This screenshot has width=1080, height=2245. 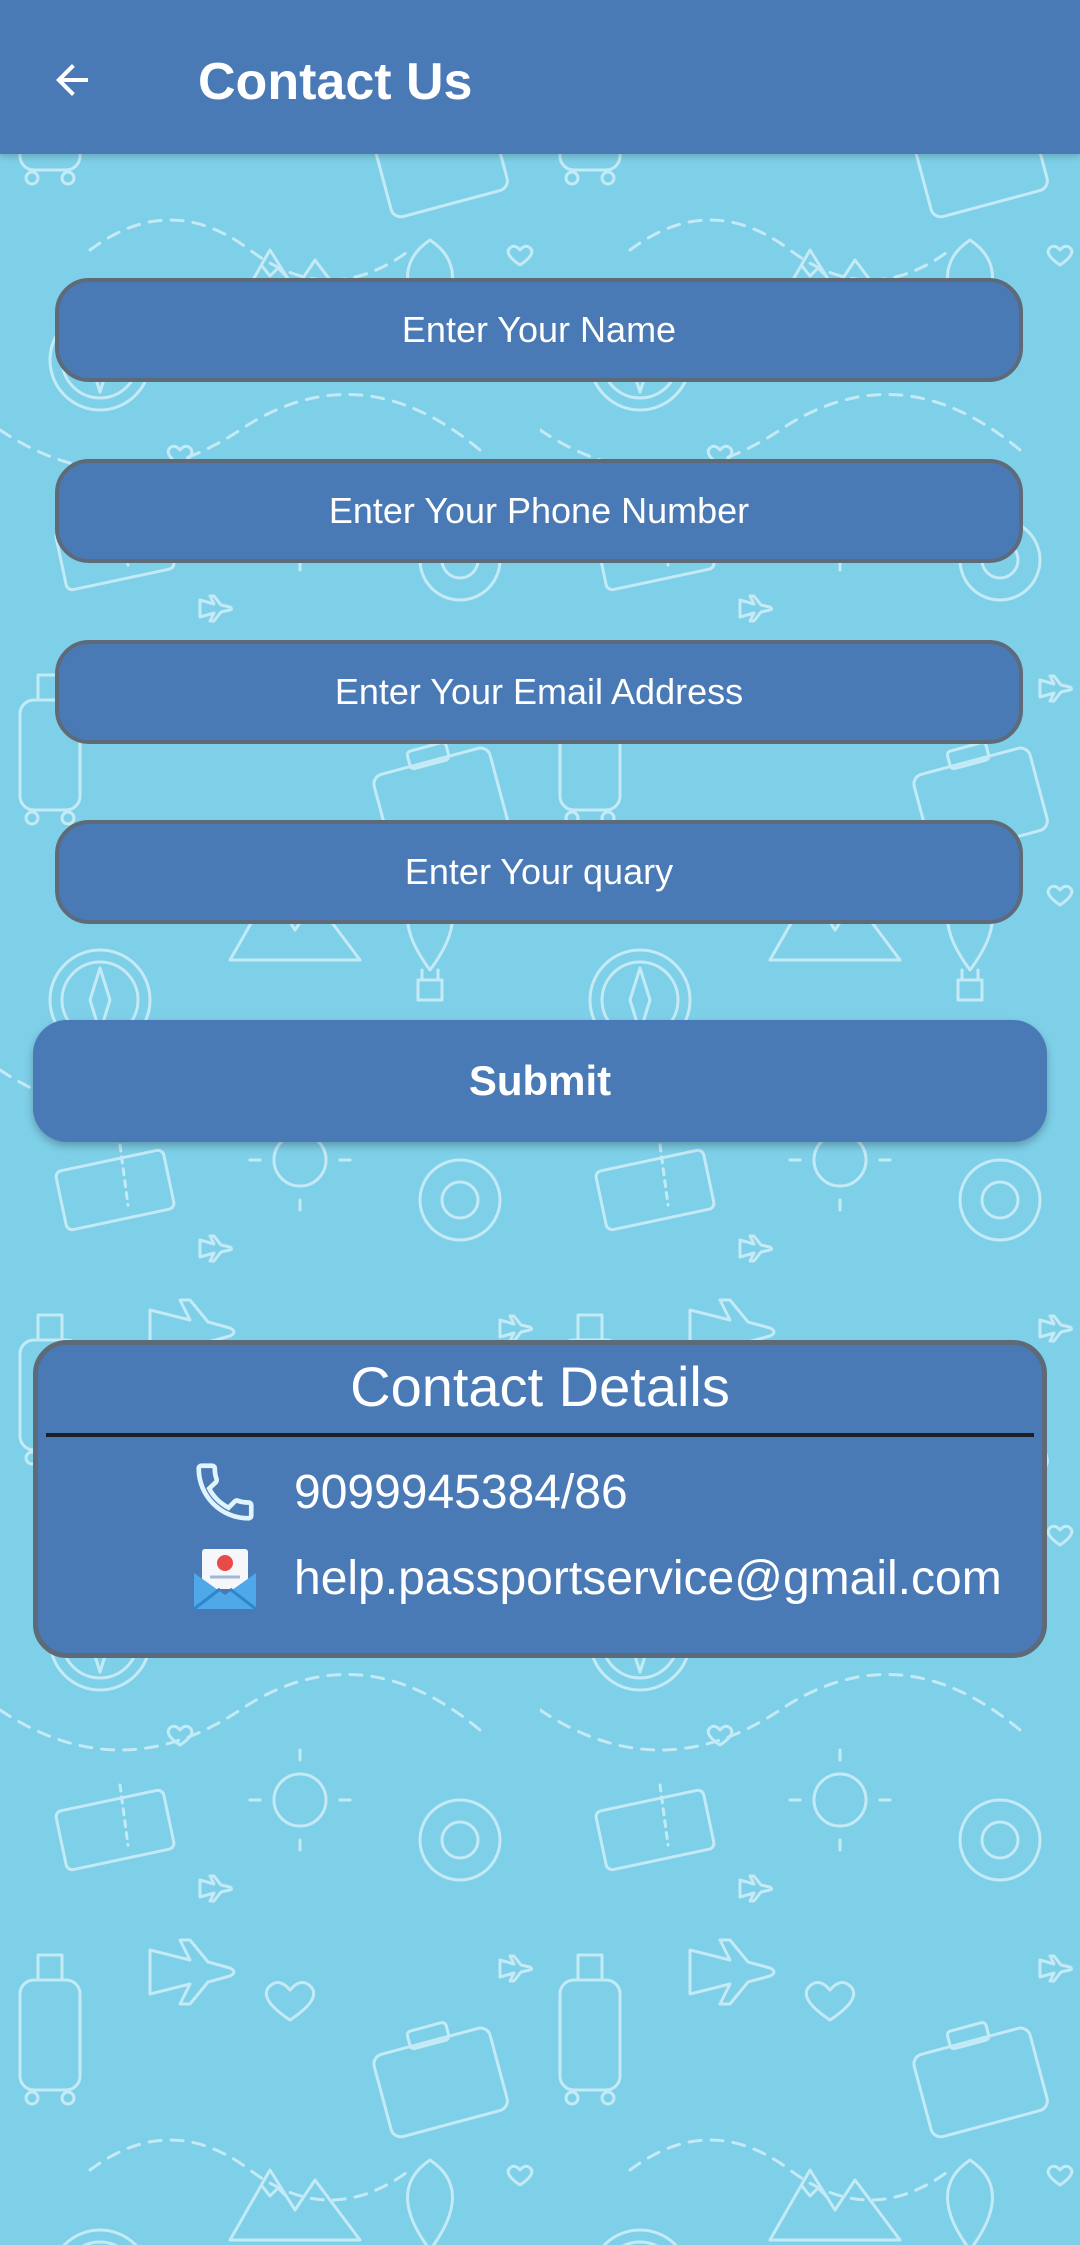 What do you see at coordinates (225, 1580) in the screenshot?
I see `email-icon` at bounding box center [225, 1580].